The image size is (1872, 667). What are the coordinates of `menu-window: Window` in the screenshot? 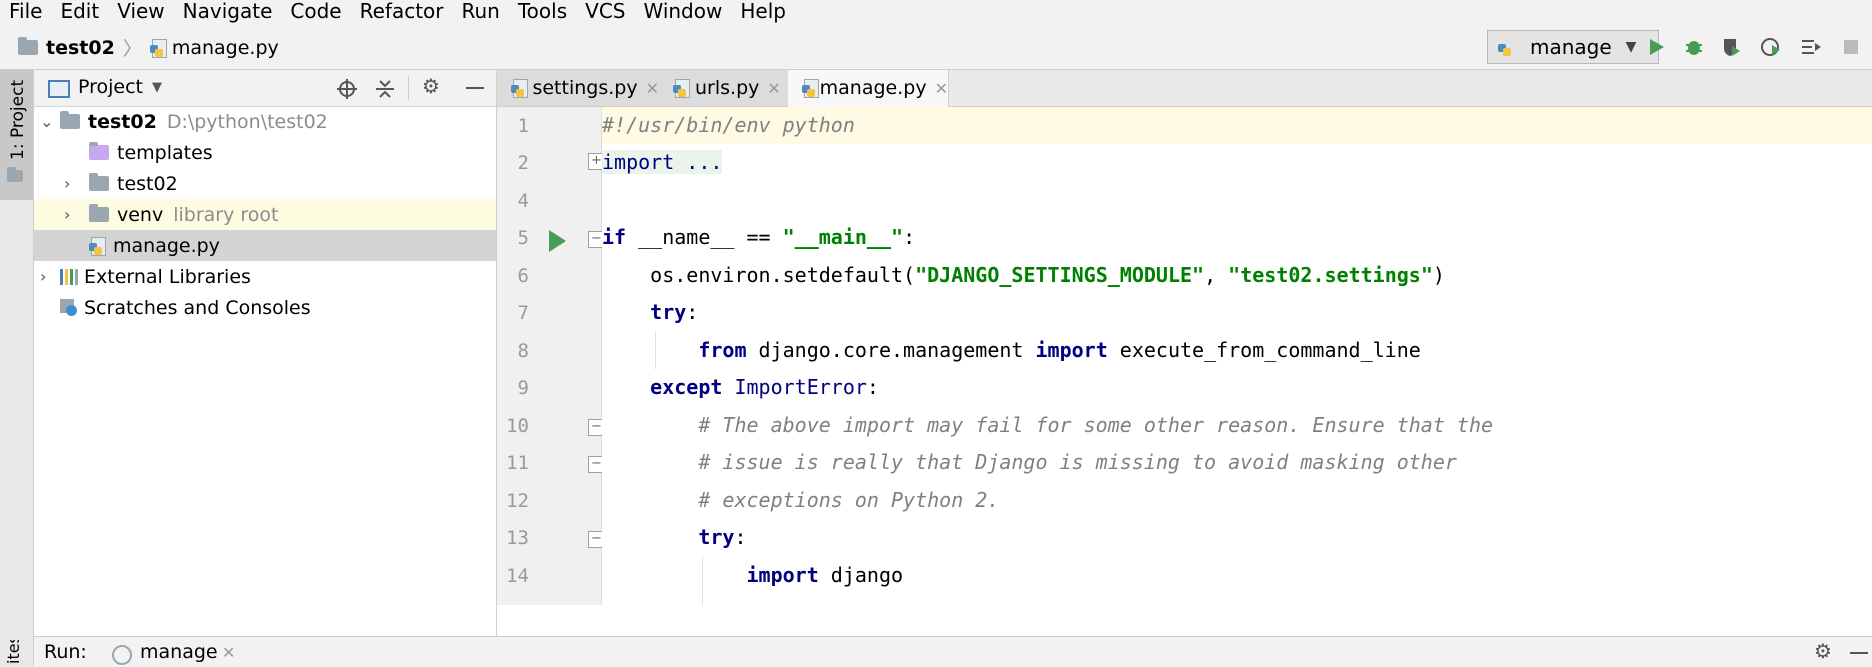 It's located at (682, 12).